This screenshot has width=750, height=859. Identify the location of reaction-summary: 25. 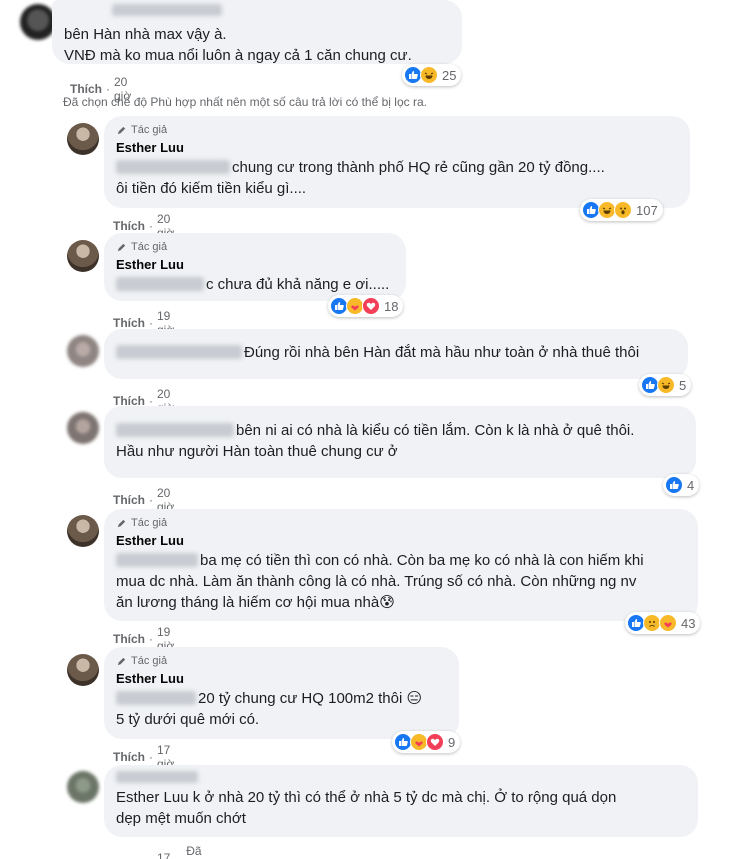
(432, 75).